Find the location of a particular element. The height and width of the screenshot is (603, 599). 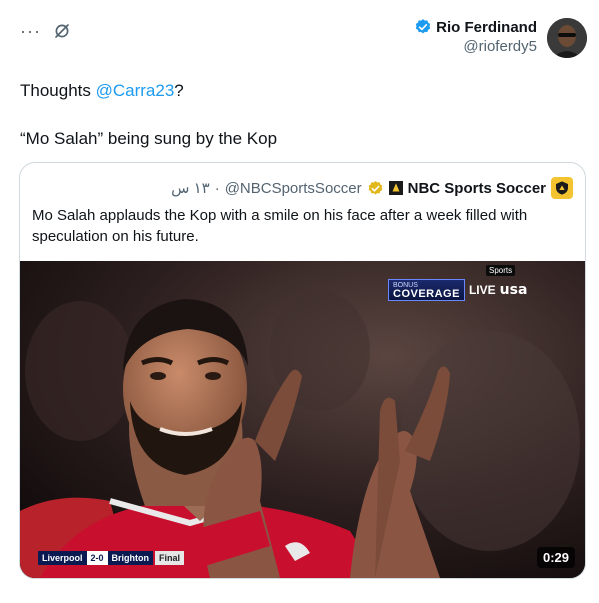

grok-icon is located at coordinates (62, 31).